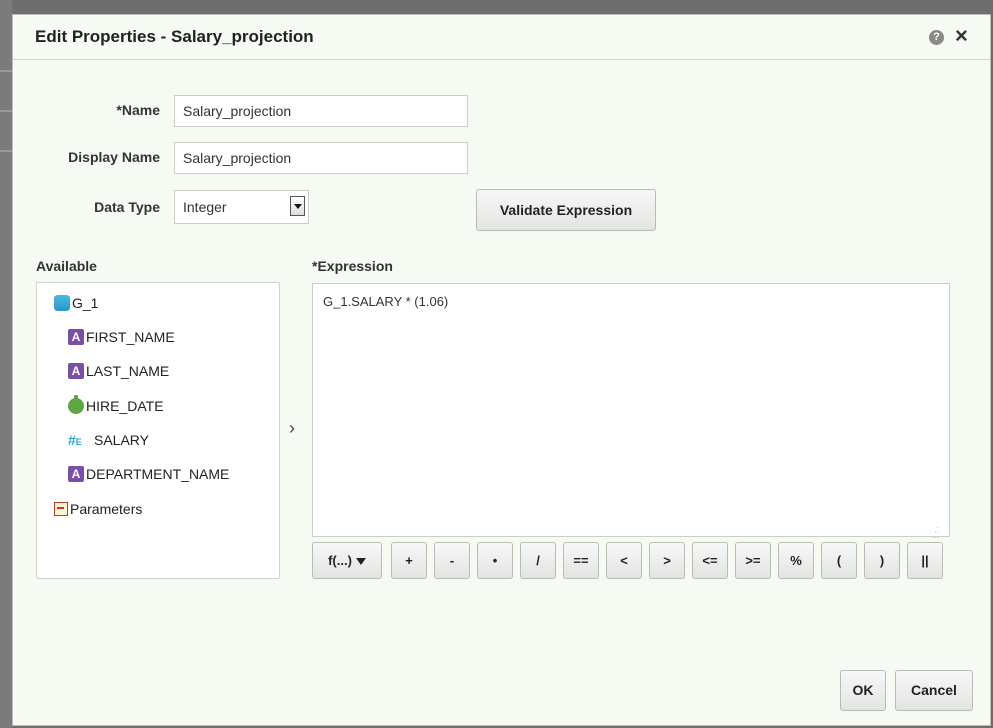  Describe the element at coordinates (114, 157) in the screenshot. I see `display-name-label: Display Name` at that location.